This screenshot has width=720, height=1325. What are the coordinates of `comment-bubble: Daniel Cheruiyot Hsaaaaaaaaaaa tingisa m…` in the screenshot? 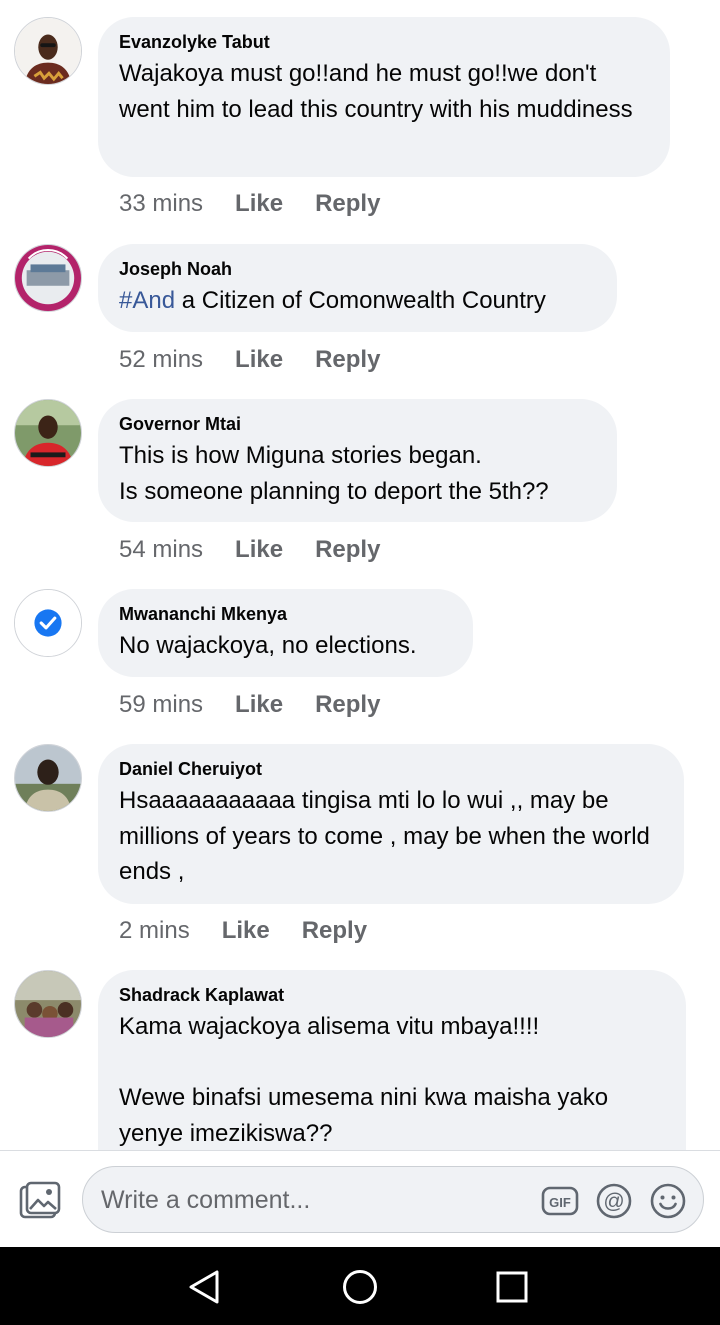 It's located at (391, 824).